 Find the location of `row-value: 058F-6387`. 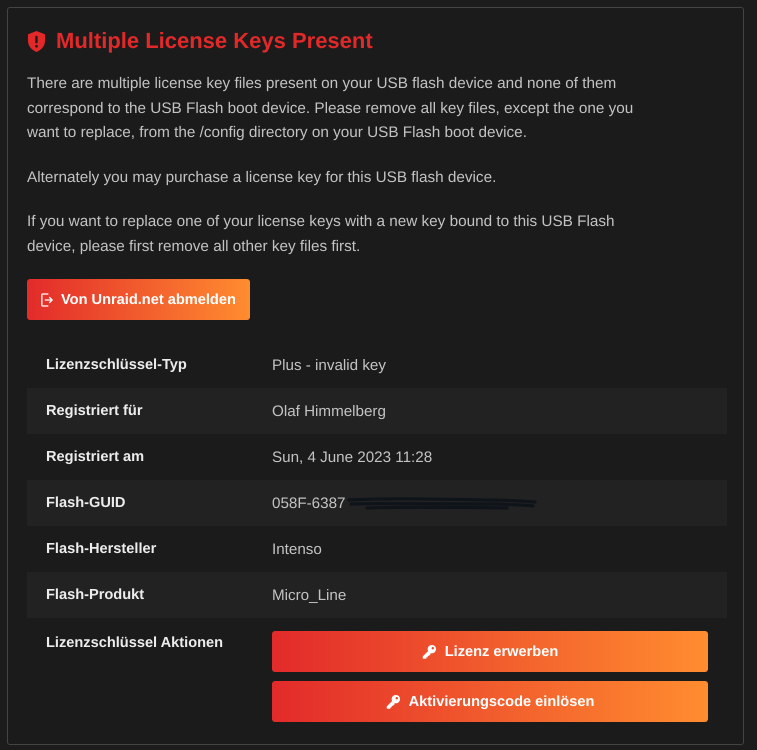

row-value: 058F-6387 is located at coordinates (309, 503).